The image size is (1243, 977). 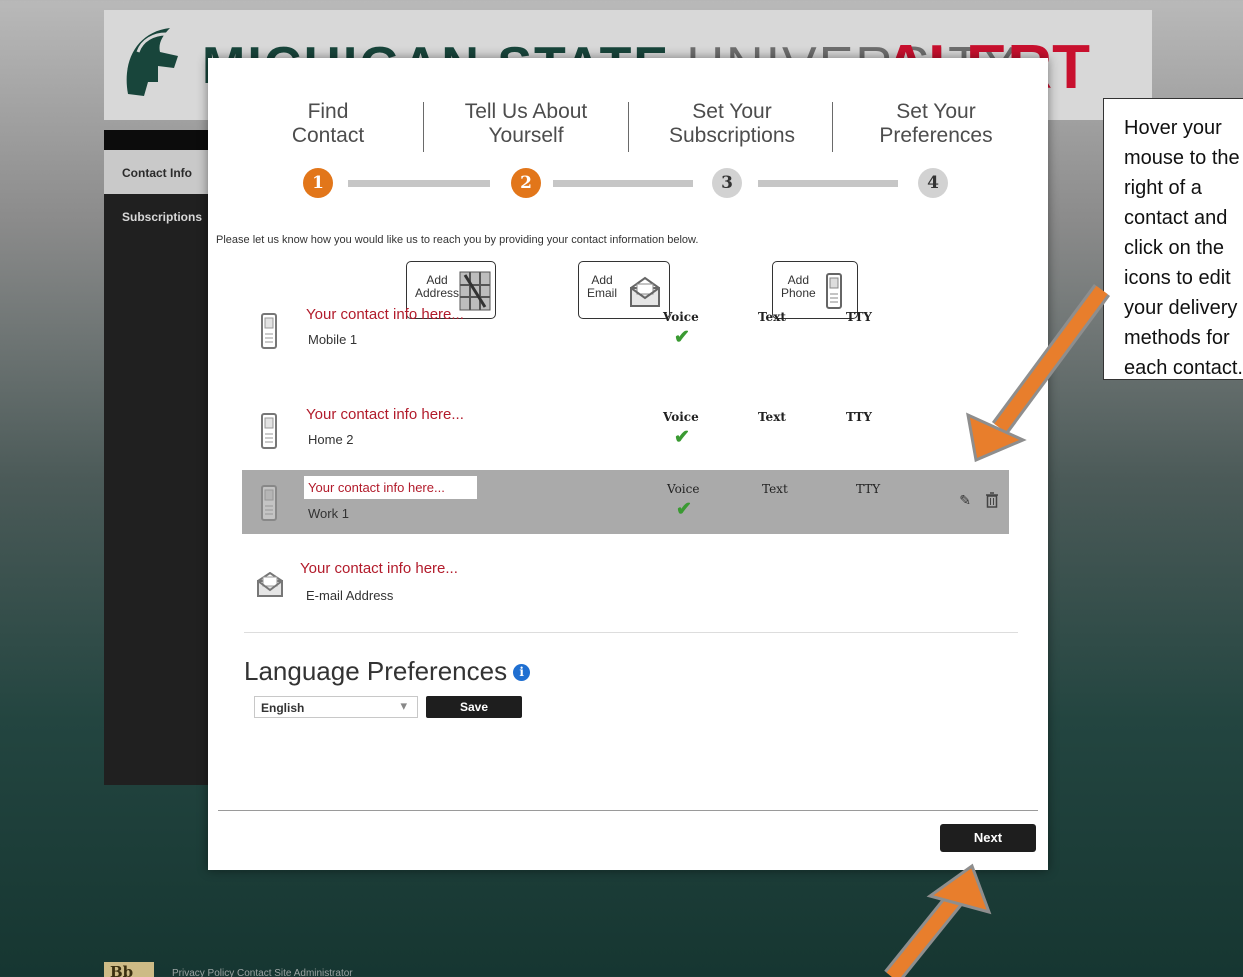 I want to click on arrow-to-next-button-icon, so click(x=938, y=920).